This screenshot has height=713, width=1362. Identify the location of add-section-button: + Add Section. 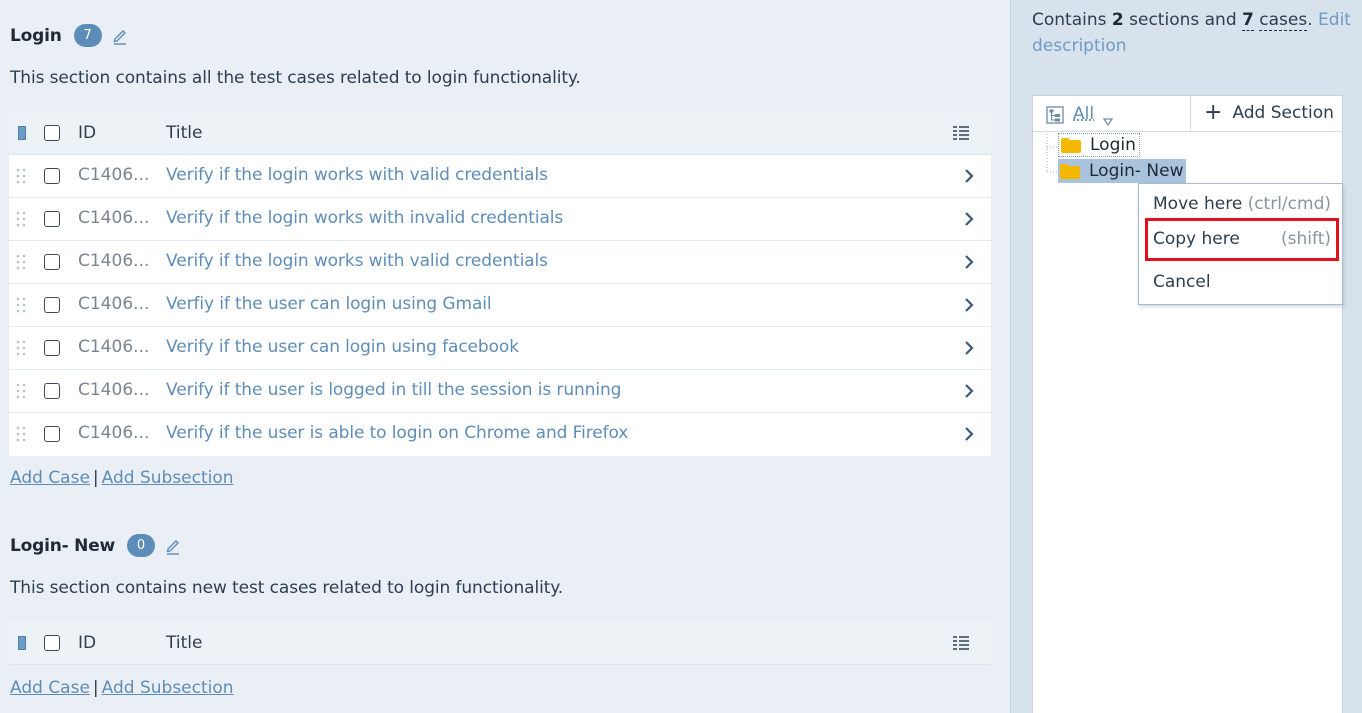
(1269, 112).